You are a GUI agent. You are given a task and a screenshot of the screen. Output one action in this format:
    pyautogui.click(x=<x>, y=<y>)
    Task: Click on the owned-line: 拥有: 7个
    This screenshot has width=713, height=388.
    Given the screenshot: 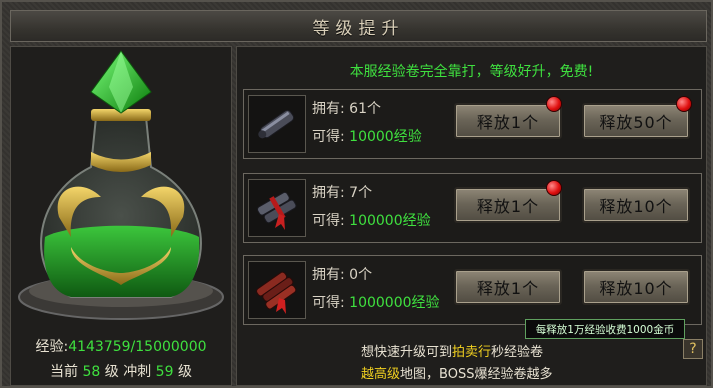 What is the action you would take?
    pyautogui.click(x=342, y=192)
    